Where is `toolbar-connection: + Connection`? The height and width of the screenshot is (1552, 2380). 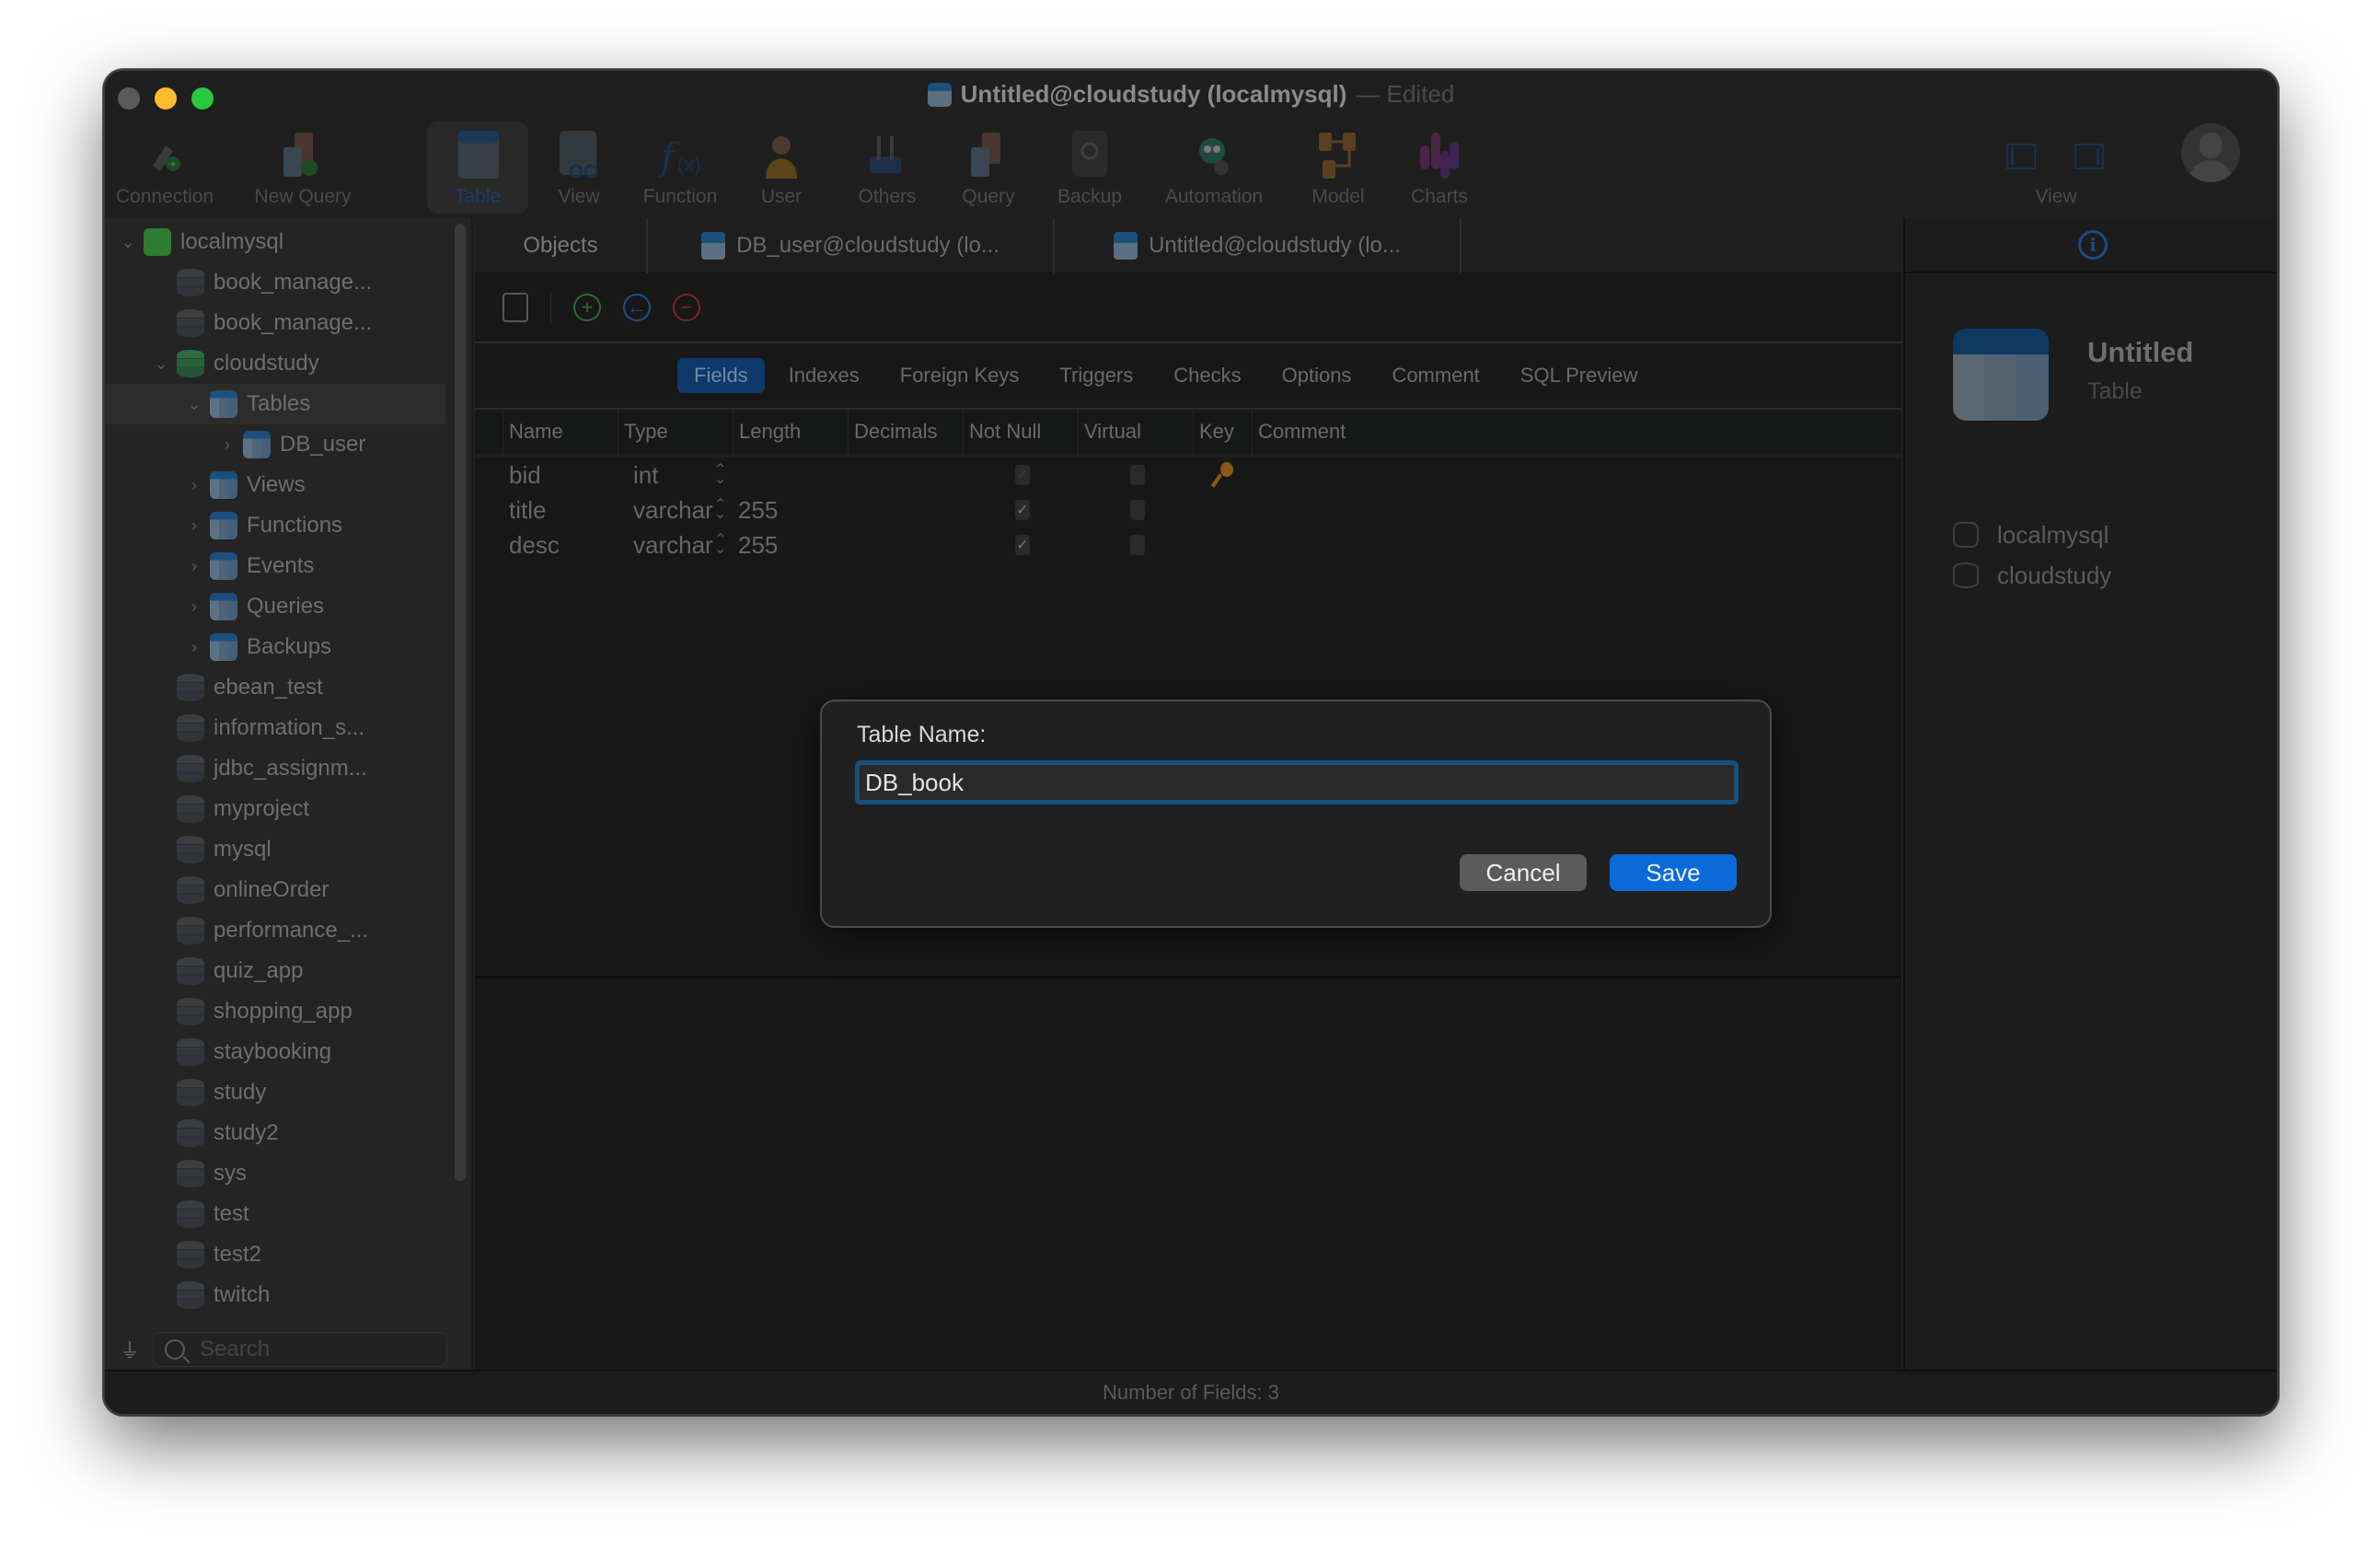
toolbar-connection: + Connection is located at coordinates (164, 168).